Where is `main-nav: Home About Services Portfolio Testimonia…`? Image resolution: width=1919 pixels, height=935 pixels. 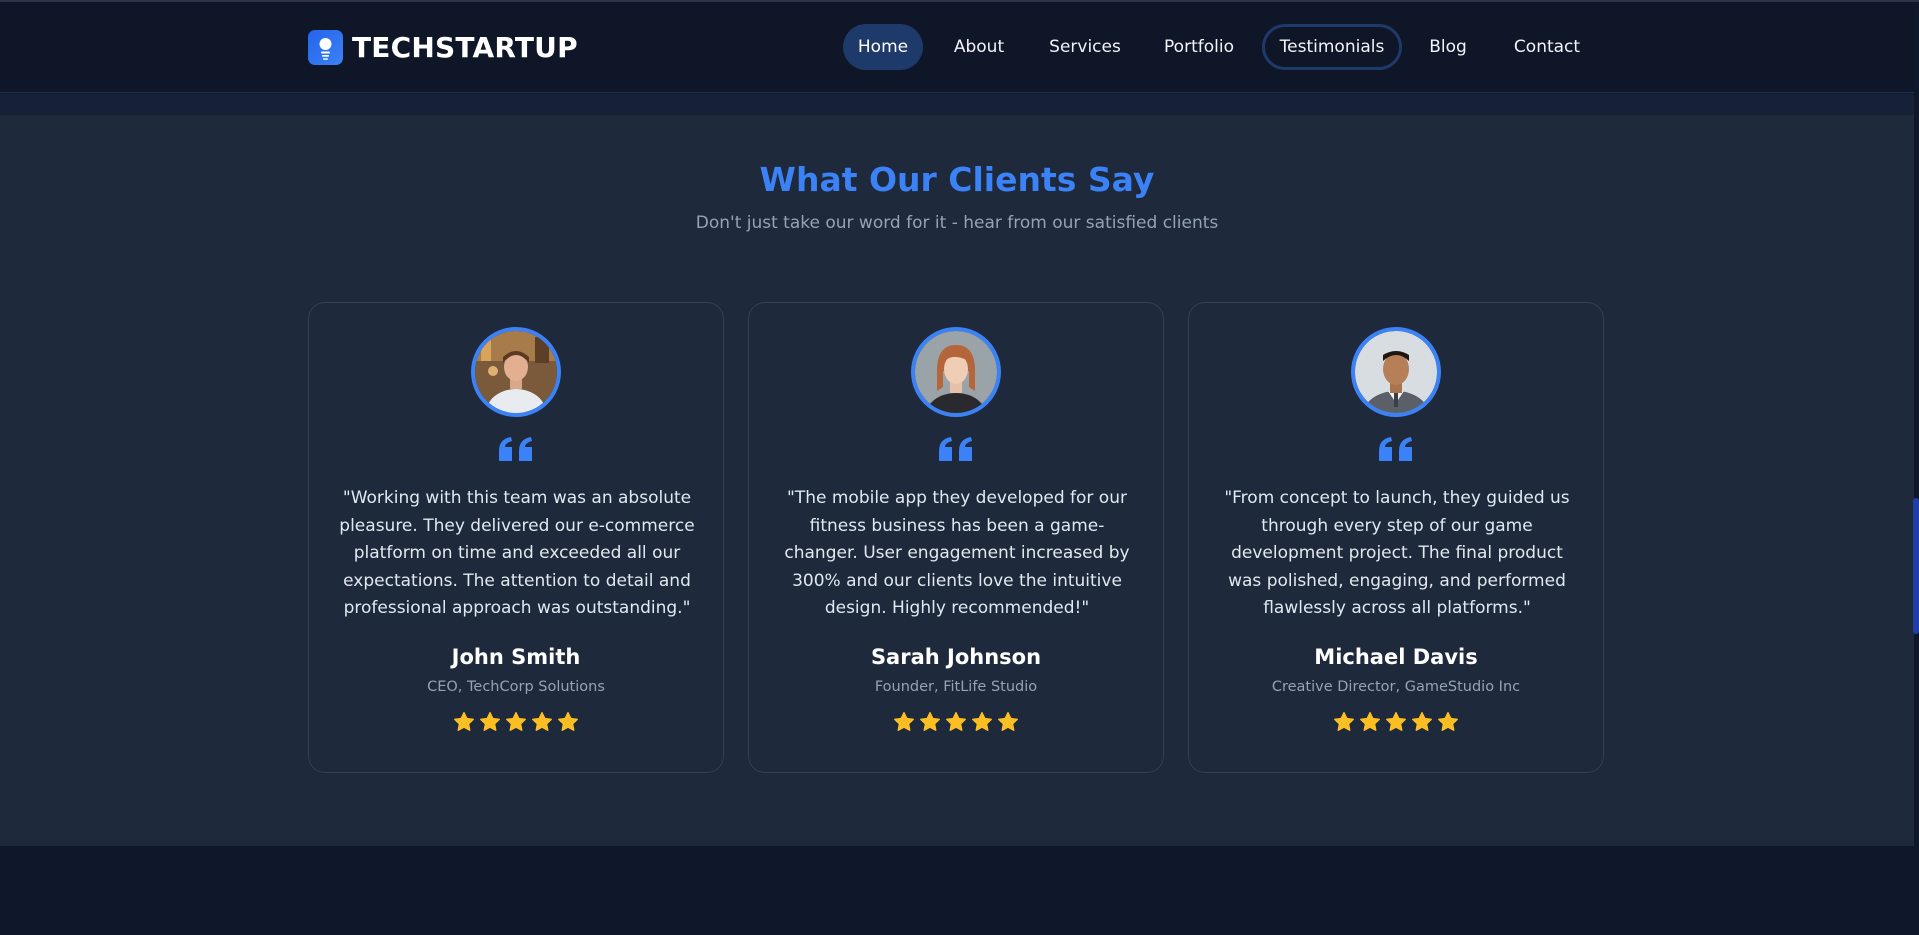
main-nav: Home About Services Portfolio Testimonia… is located at coordinates (957, 47).